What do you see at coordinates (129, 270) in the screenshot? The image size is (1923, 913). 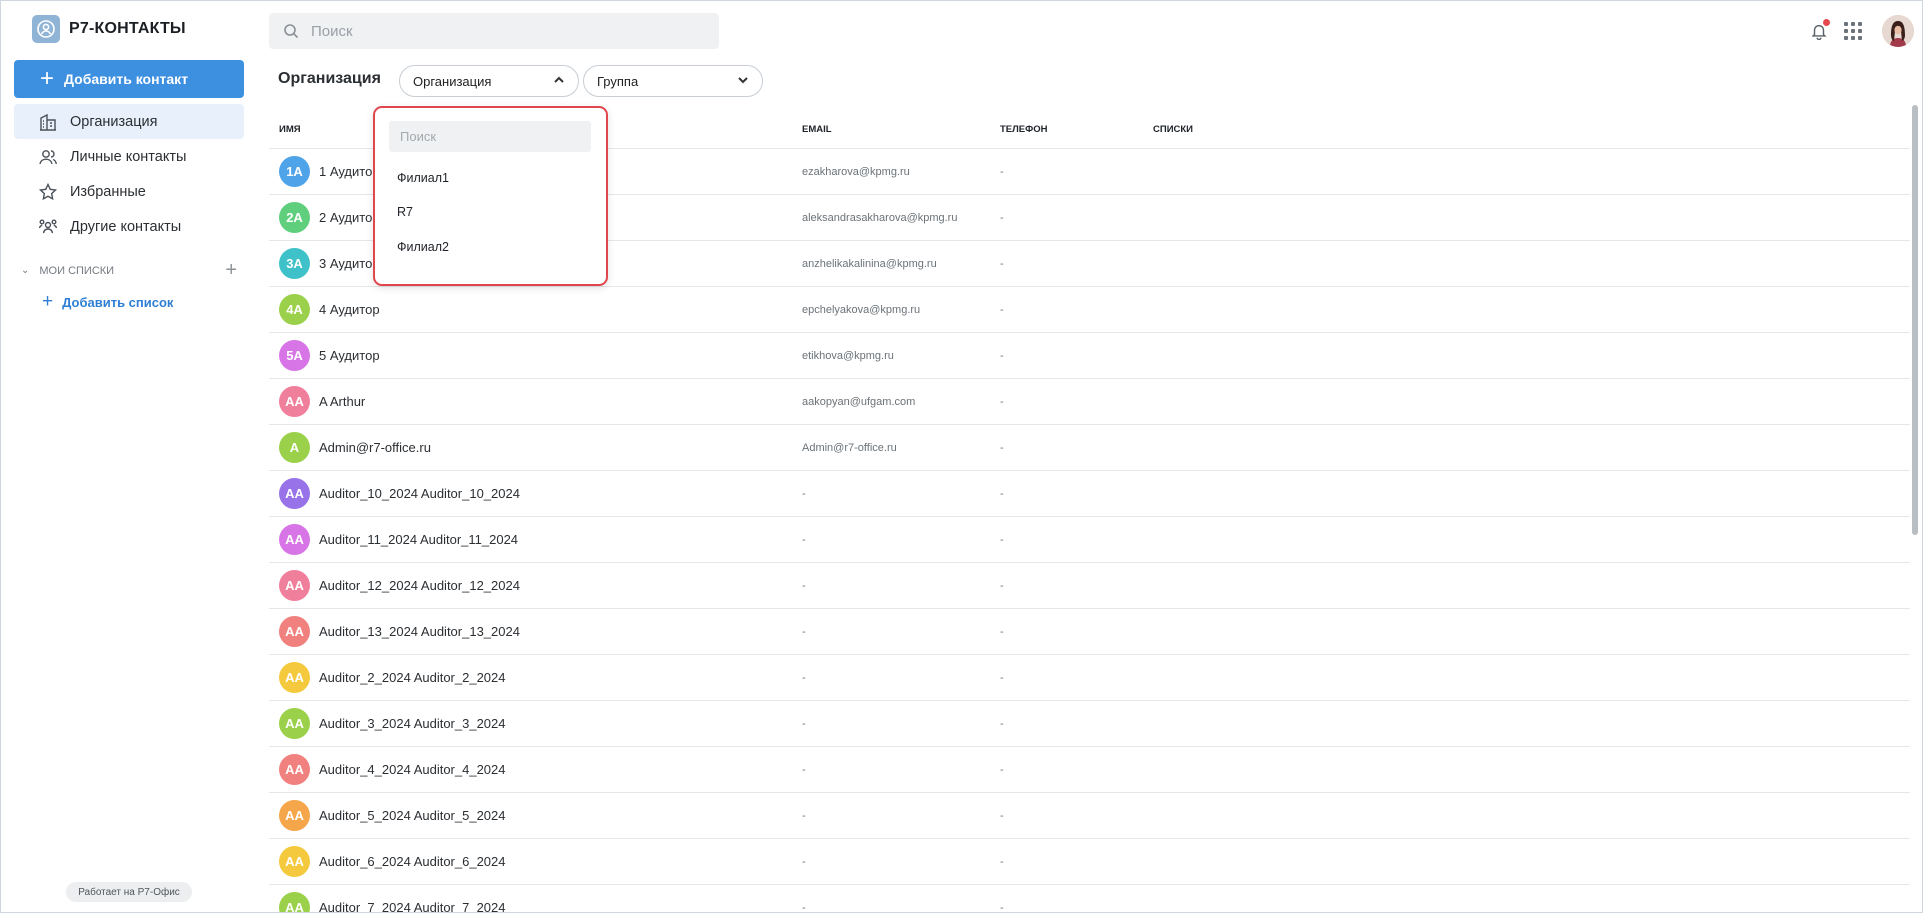 I see `my-lists-header: ⌄ мои списки +` at bounding box center [129, 270].